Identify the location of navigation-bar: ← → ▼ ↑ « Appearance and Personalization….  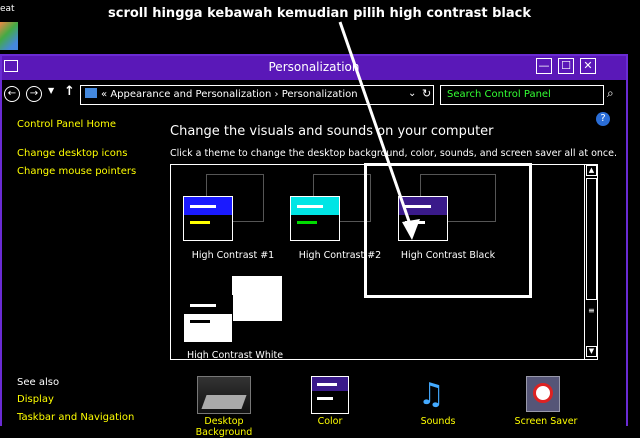
(314, 95).